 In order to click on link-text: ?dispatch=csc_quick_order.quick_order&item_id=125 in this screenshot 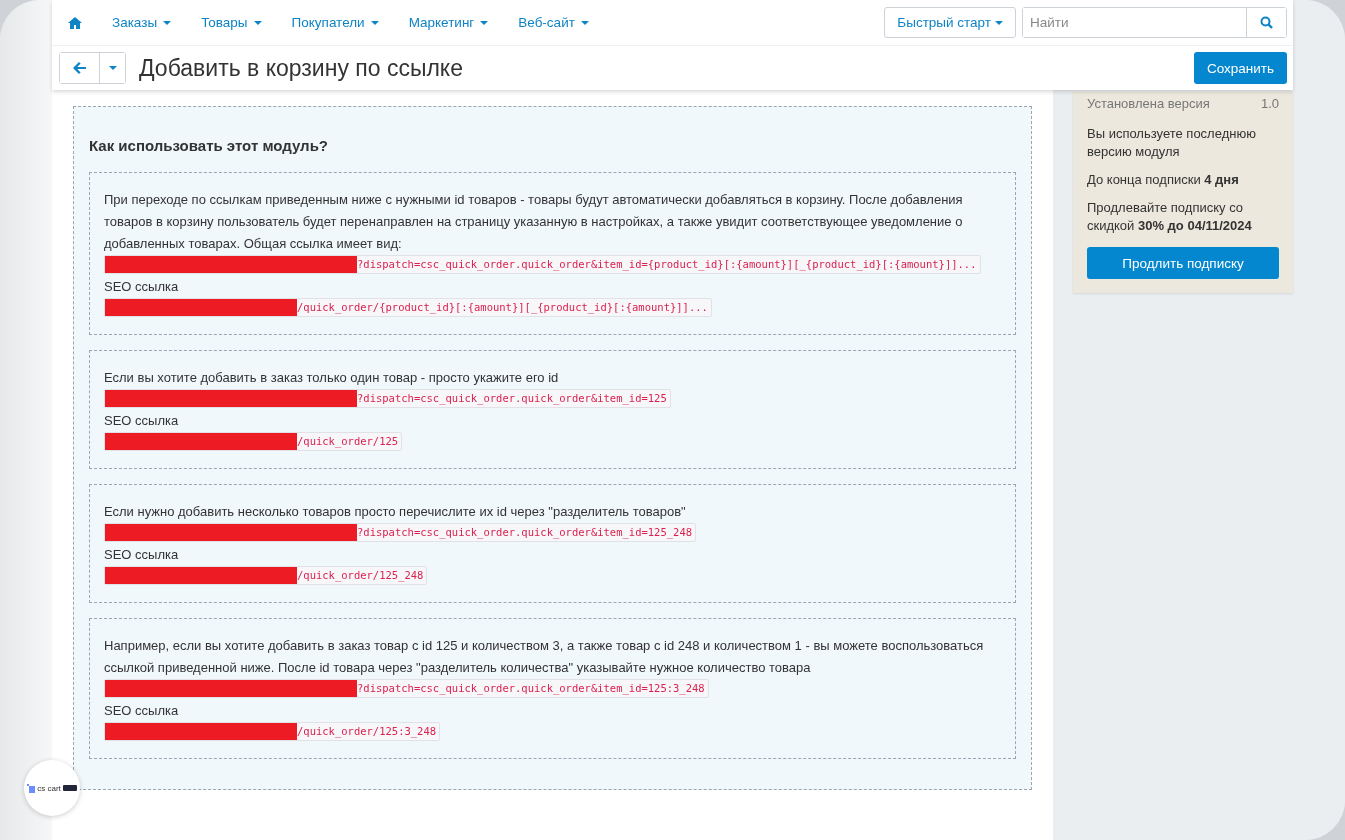, I will do `click(512, 399)`.